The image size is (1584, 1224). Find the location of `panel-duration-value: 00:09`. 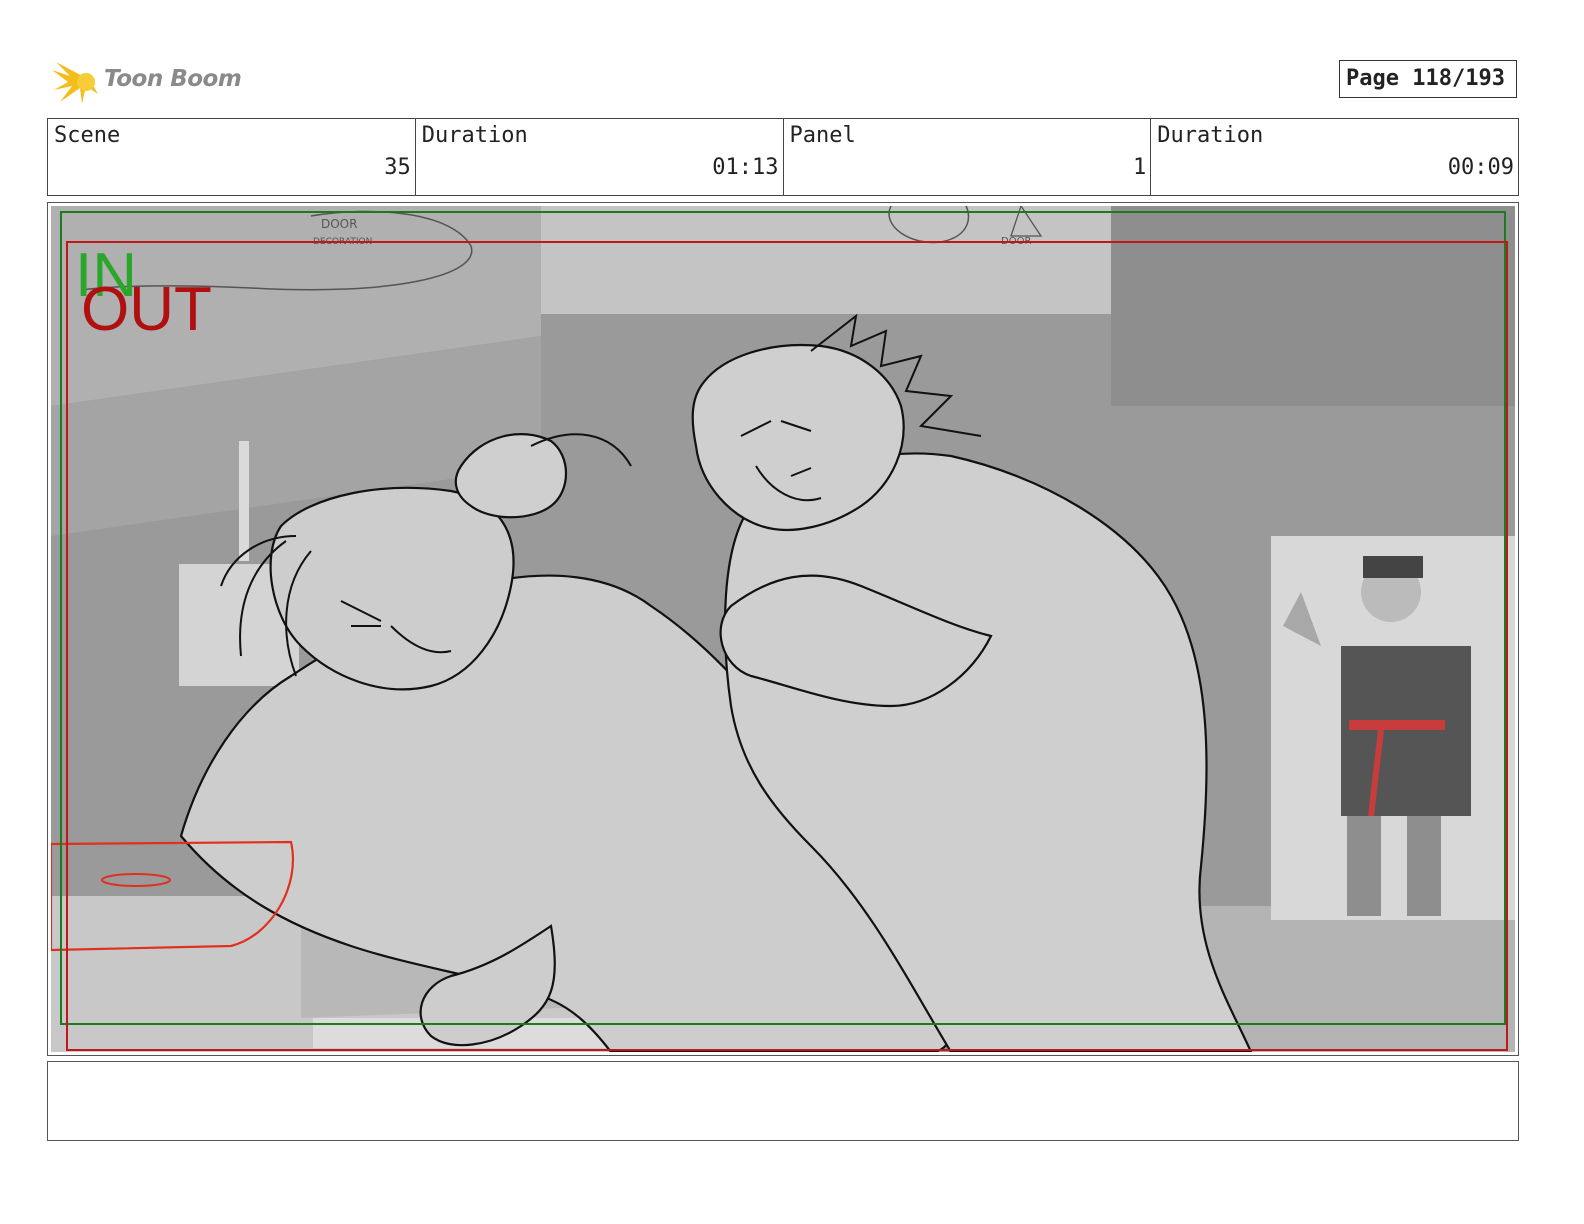

panel-duration-value: 00:09 is located at coordinates (1480, 167).